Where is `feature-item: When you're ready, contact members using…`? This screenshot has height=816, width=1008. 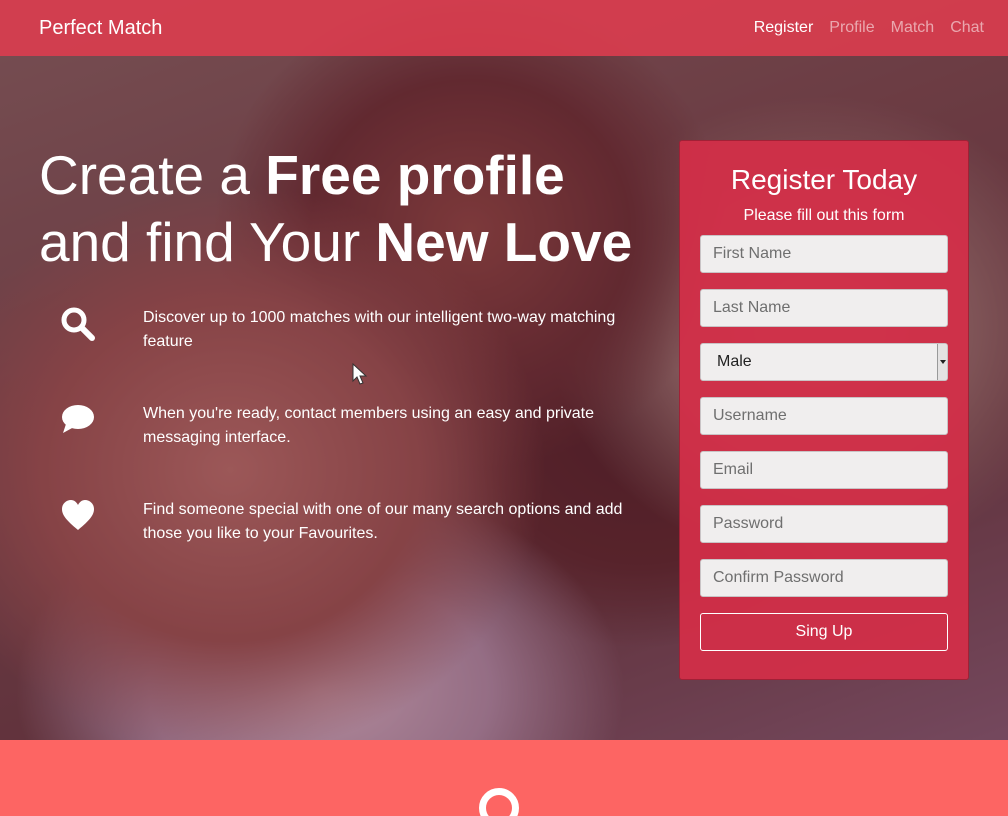
feature-item: When you're ready, contact members using… is located at coordinates (350, 450).